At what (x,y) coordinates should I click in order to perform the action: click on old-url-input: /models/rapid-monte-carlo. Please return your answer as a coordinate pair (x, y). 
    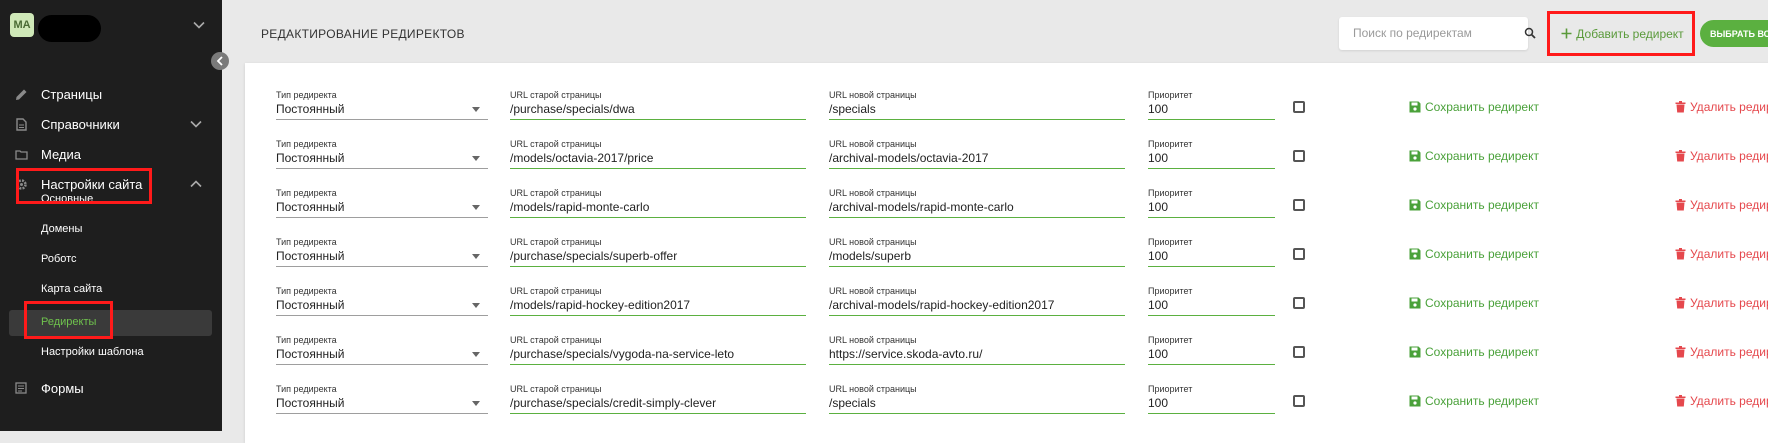
    Looking at the image, I should click on (579, 207).